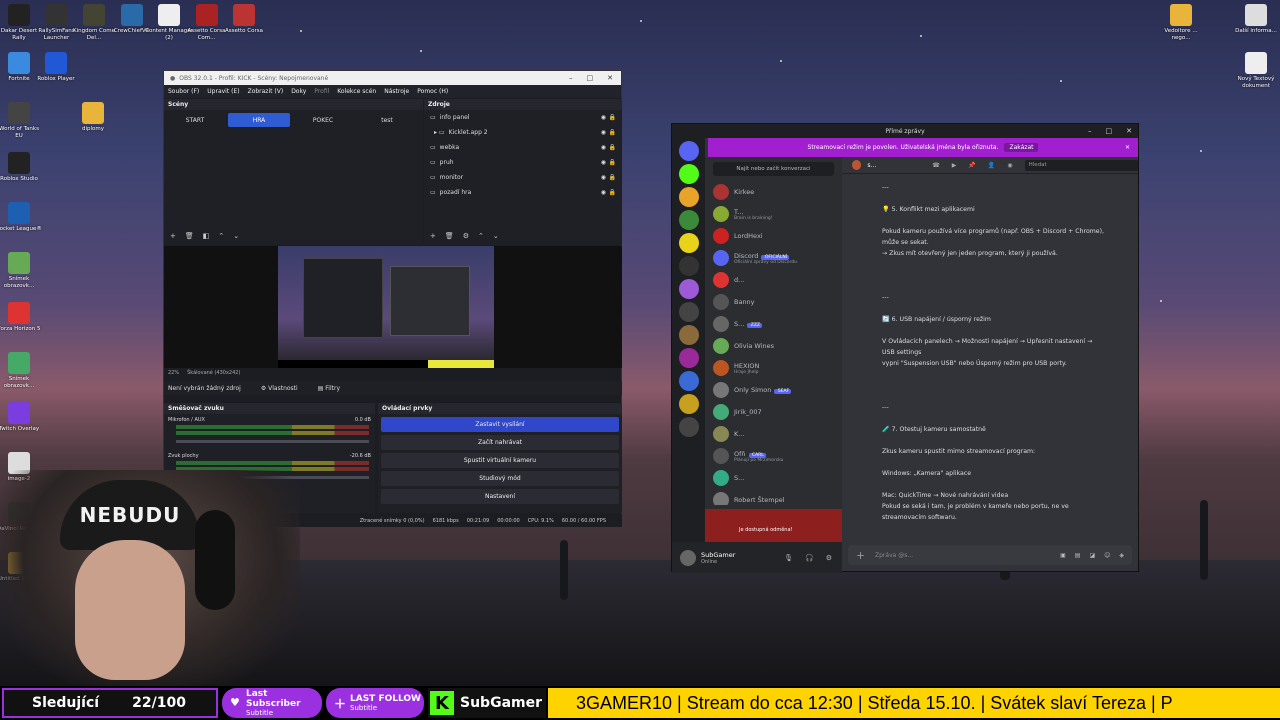 This screenshot has height=720, width=1280. Describe the element at coordinates (1081, 165) in the screenshot. I see `search-input: Hledat` at that location.